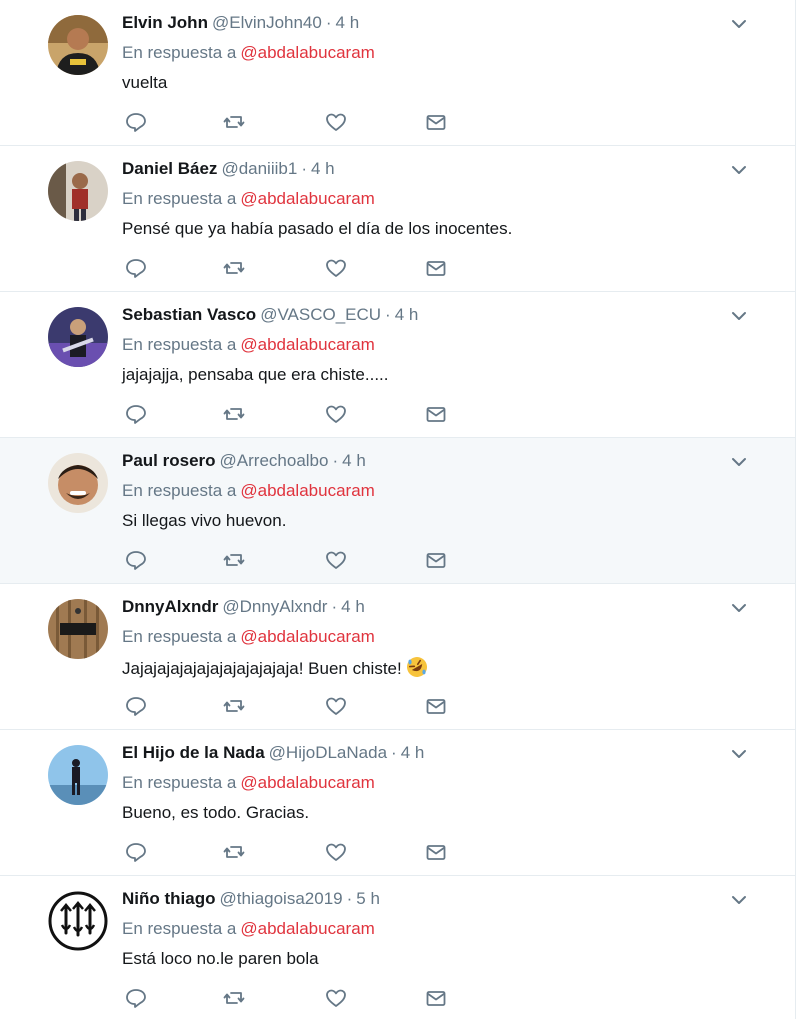 Image resolution: width=800 pixels, height=1022 pixels. What do you see at coordinates (274, 606) in the screenshot?
I see `user-handle: @DnnyAlxndr` at bounding box center [274, 606].